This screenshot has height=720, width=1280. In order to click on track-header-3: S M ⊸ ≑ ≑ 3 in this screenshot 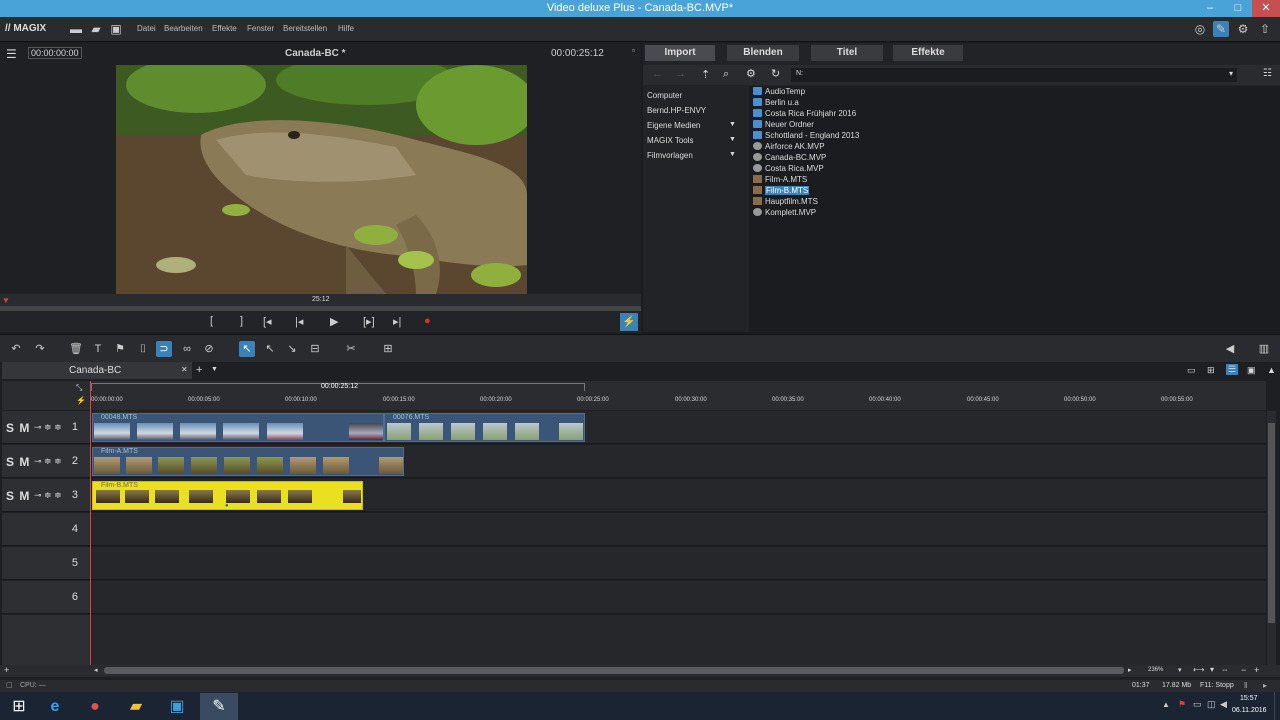, I will do `click(46, 495)`.